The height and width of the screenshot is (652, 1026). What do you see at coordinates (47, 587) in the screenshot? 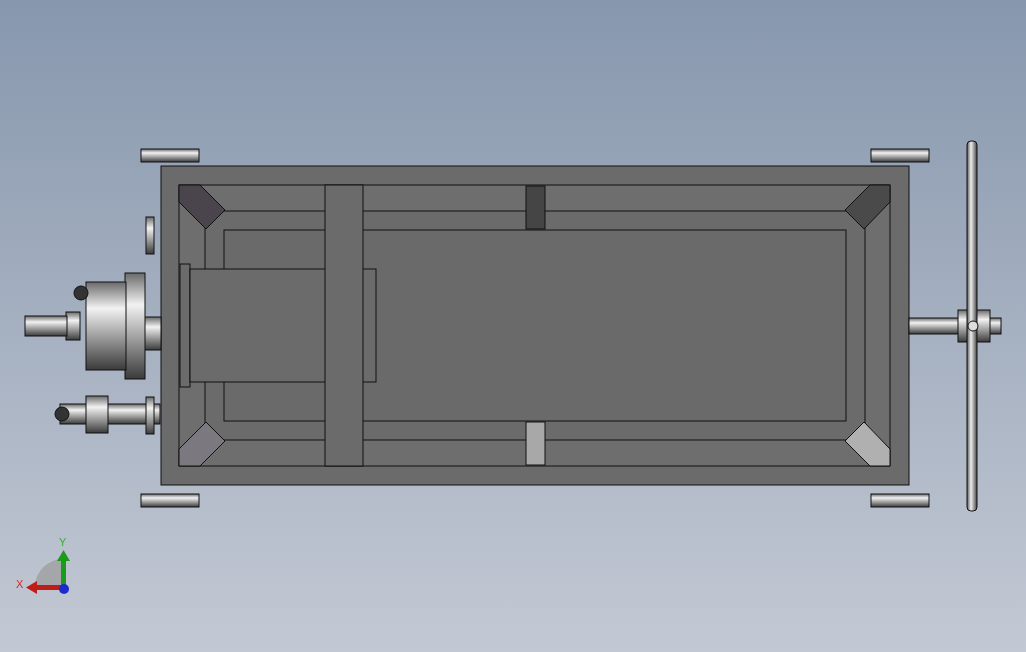
I see `x-axis-arrow` at bounding box center [47, 587].